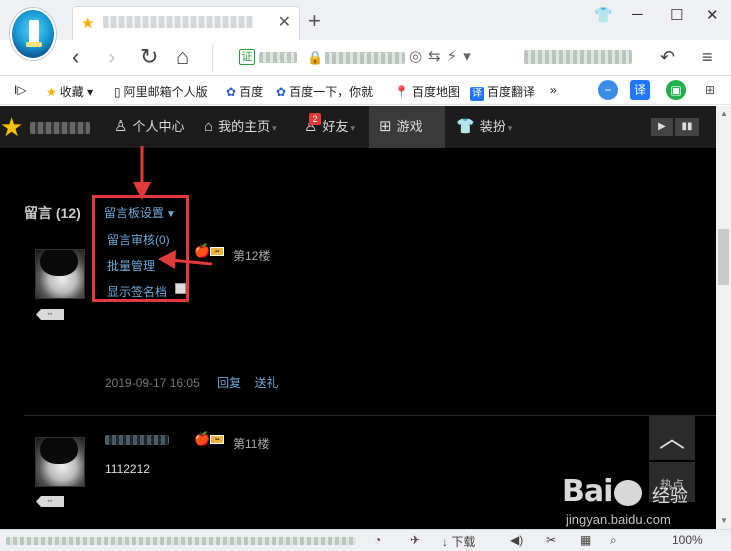  What do you see at coordinates (182, 57) in the screenshot?
I see `home-button: ⌂` at bounding box center [182, 57].